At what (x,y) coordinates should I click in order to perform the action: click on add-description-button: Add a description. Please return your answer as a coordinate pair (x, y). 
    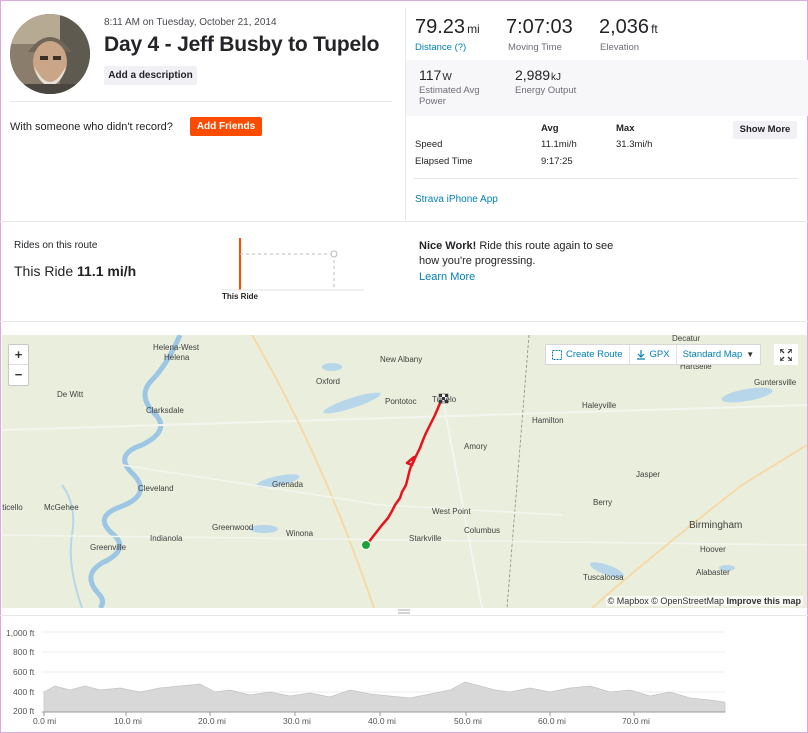
    Looking at the image, I should click on (150, 75).